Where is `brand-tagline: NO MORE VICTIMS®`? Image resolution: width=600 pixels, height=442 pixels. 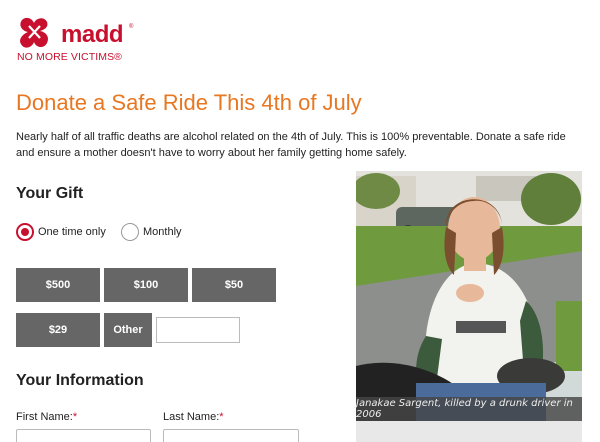
brand-tagline: NO MORE VICTIMS® is located at coordinates (70, 57).